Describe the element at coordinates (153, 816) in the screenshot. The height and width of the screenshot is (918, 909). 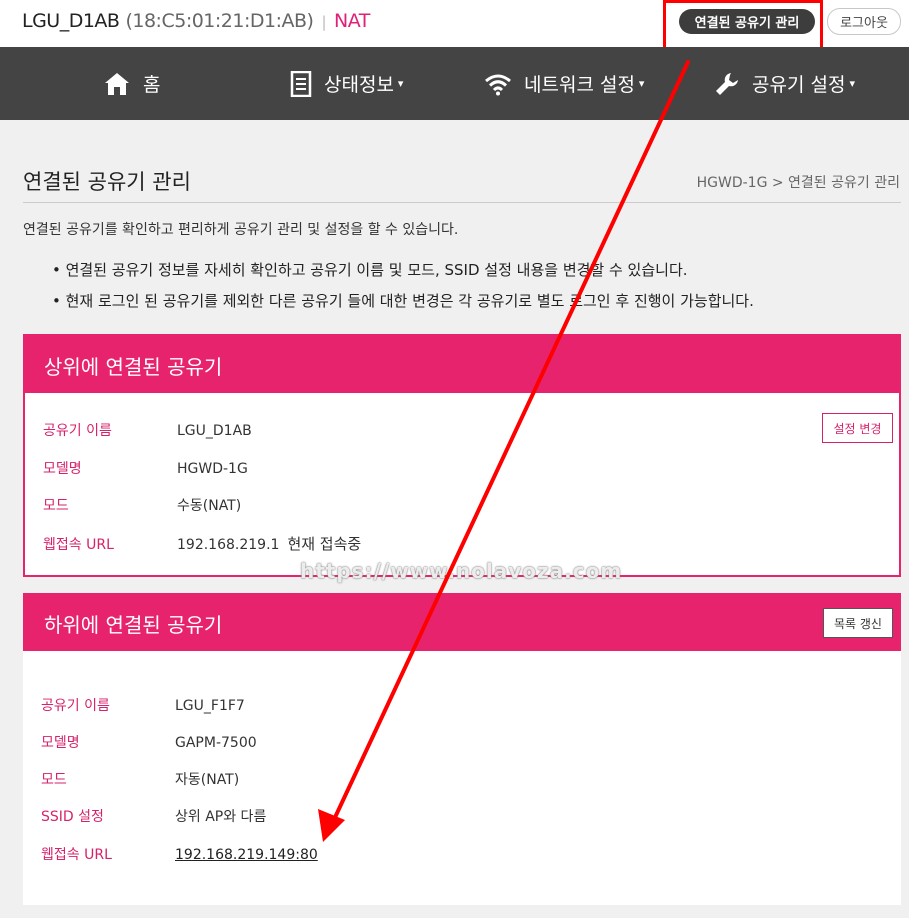
I see `info-row: SSID 설정 상위 AP와 다름` at that location.